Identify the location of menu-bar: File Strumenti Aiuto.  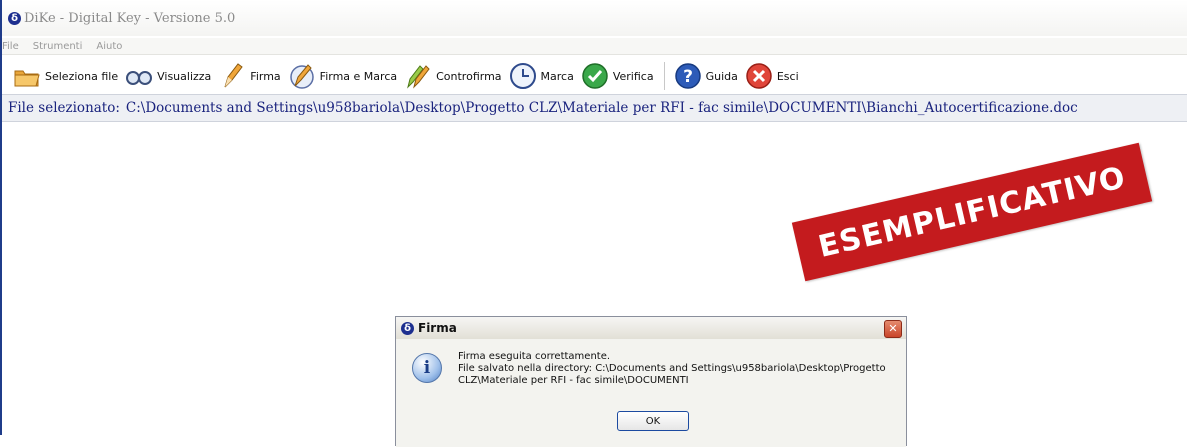
(594, 46).